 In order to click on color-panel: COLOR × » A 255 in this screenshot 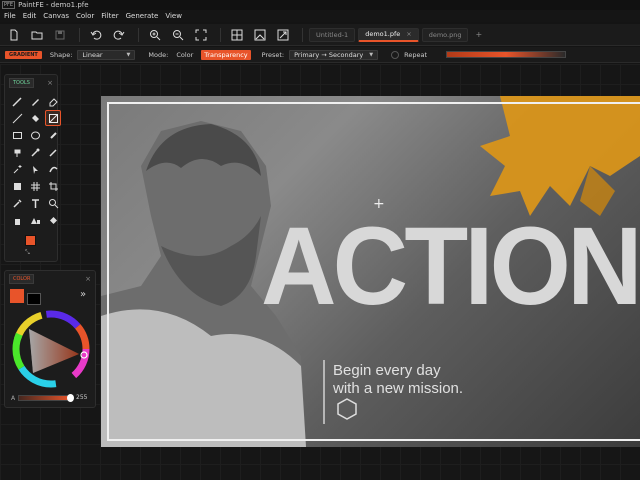, I will do `click(50, 339)`.